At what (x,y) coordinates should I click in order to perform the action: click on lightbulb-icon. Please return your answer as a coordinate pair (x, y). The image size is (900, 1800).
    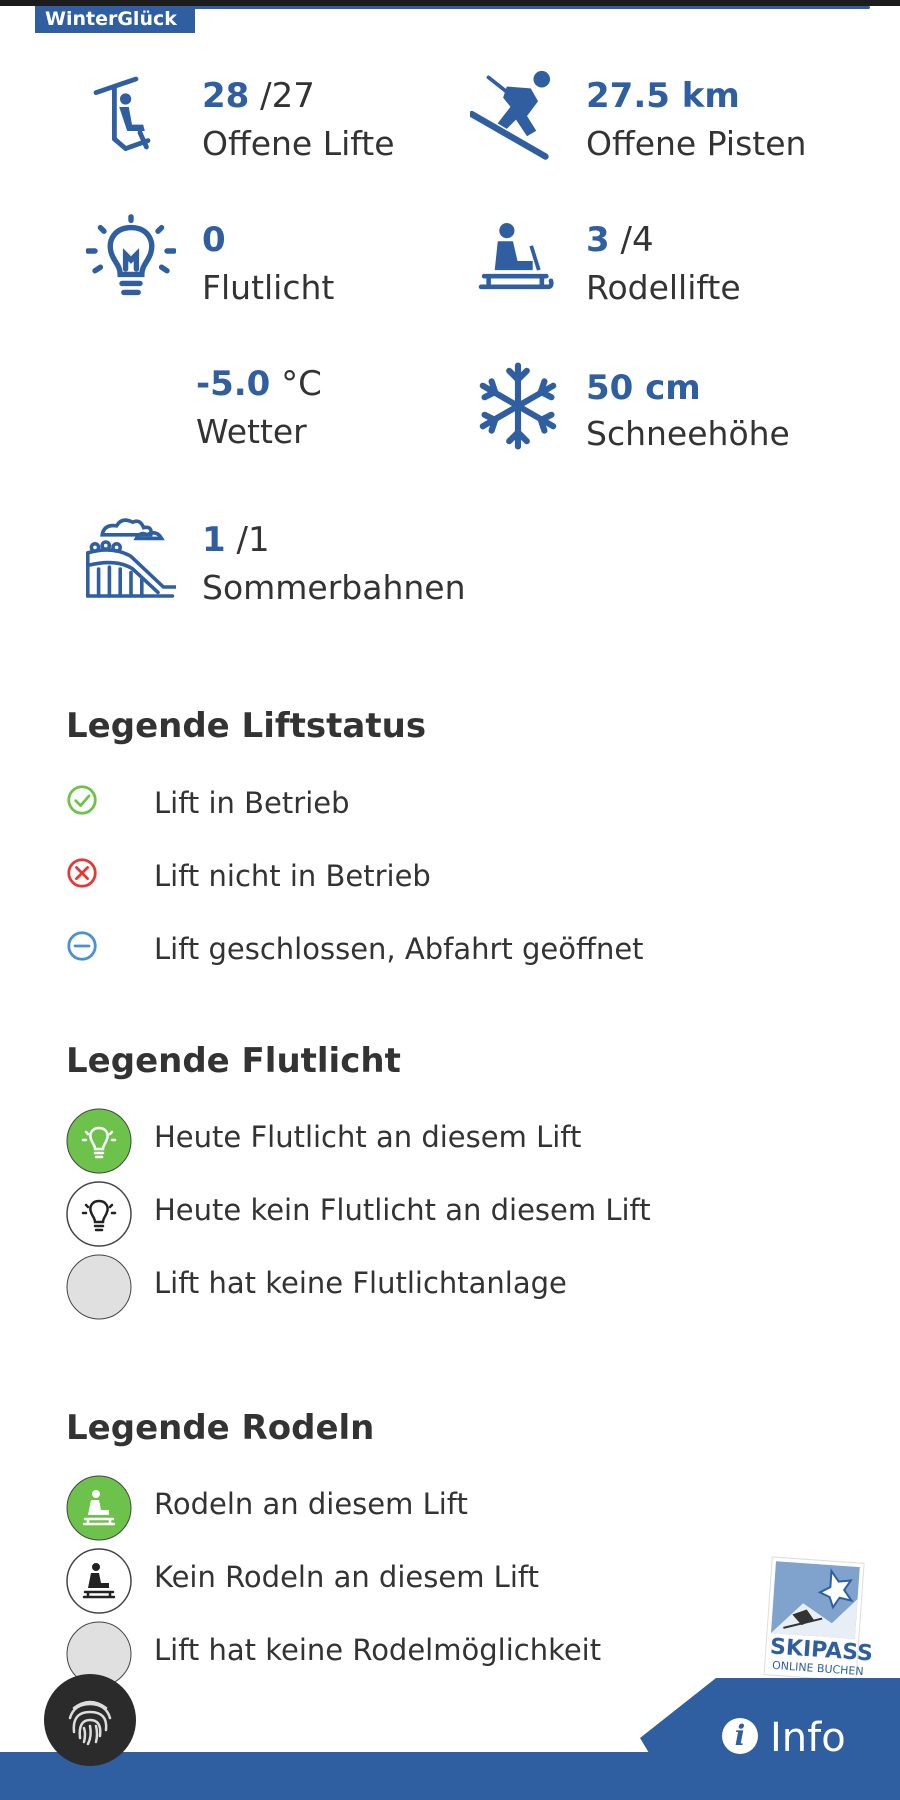
    Looking at the image, I should click on (131, 255).